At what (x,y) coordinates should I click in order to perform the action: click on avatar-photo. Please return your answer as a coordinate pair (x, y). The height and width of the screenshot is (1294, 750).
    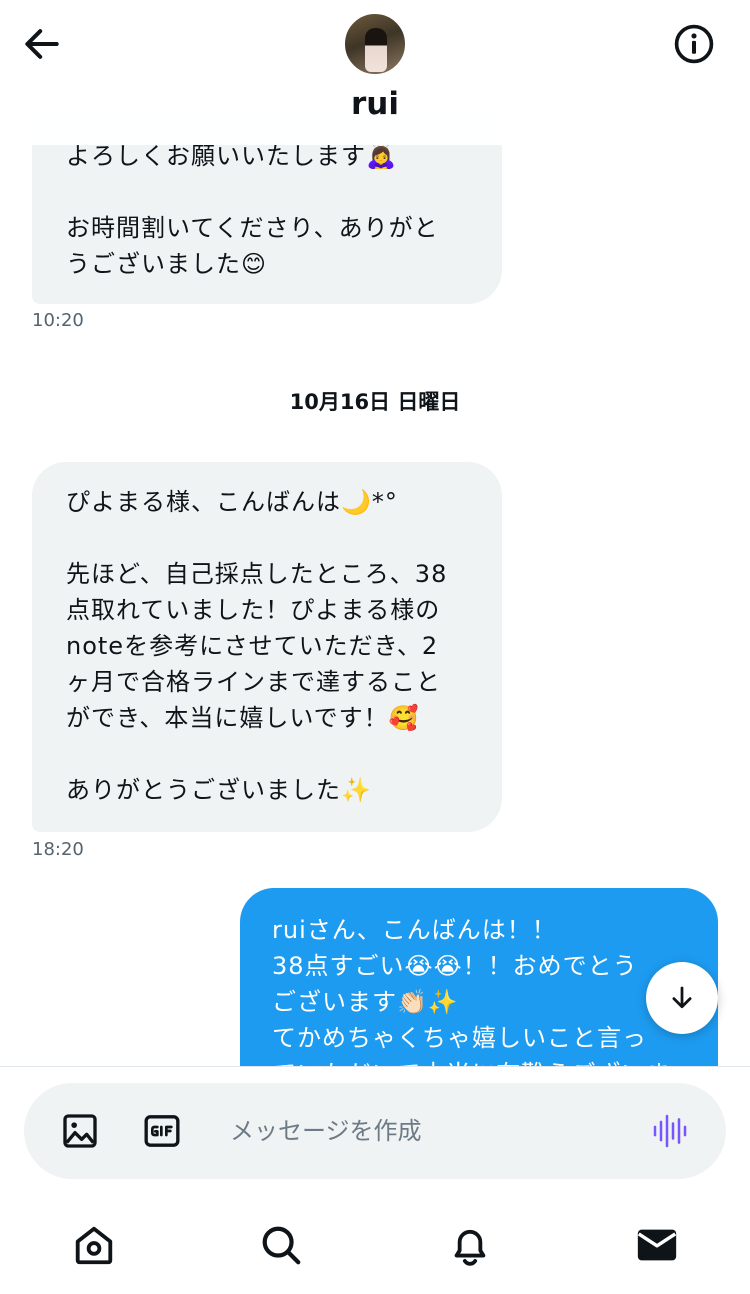
    Looking at the image, I should click on (376, 50).